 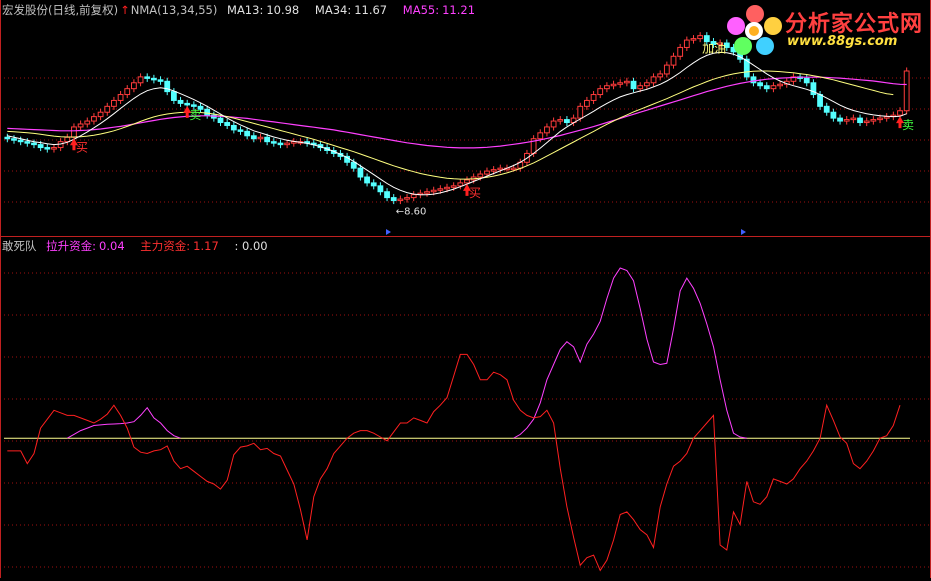 I want to click on indicator2-title: 敢死队, so click(x=19, y=246).